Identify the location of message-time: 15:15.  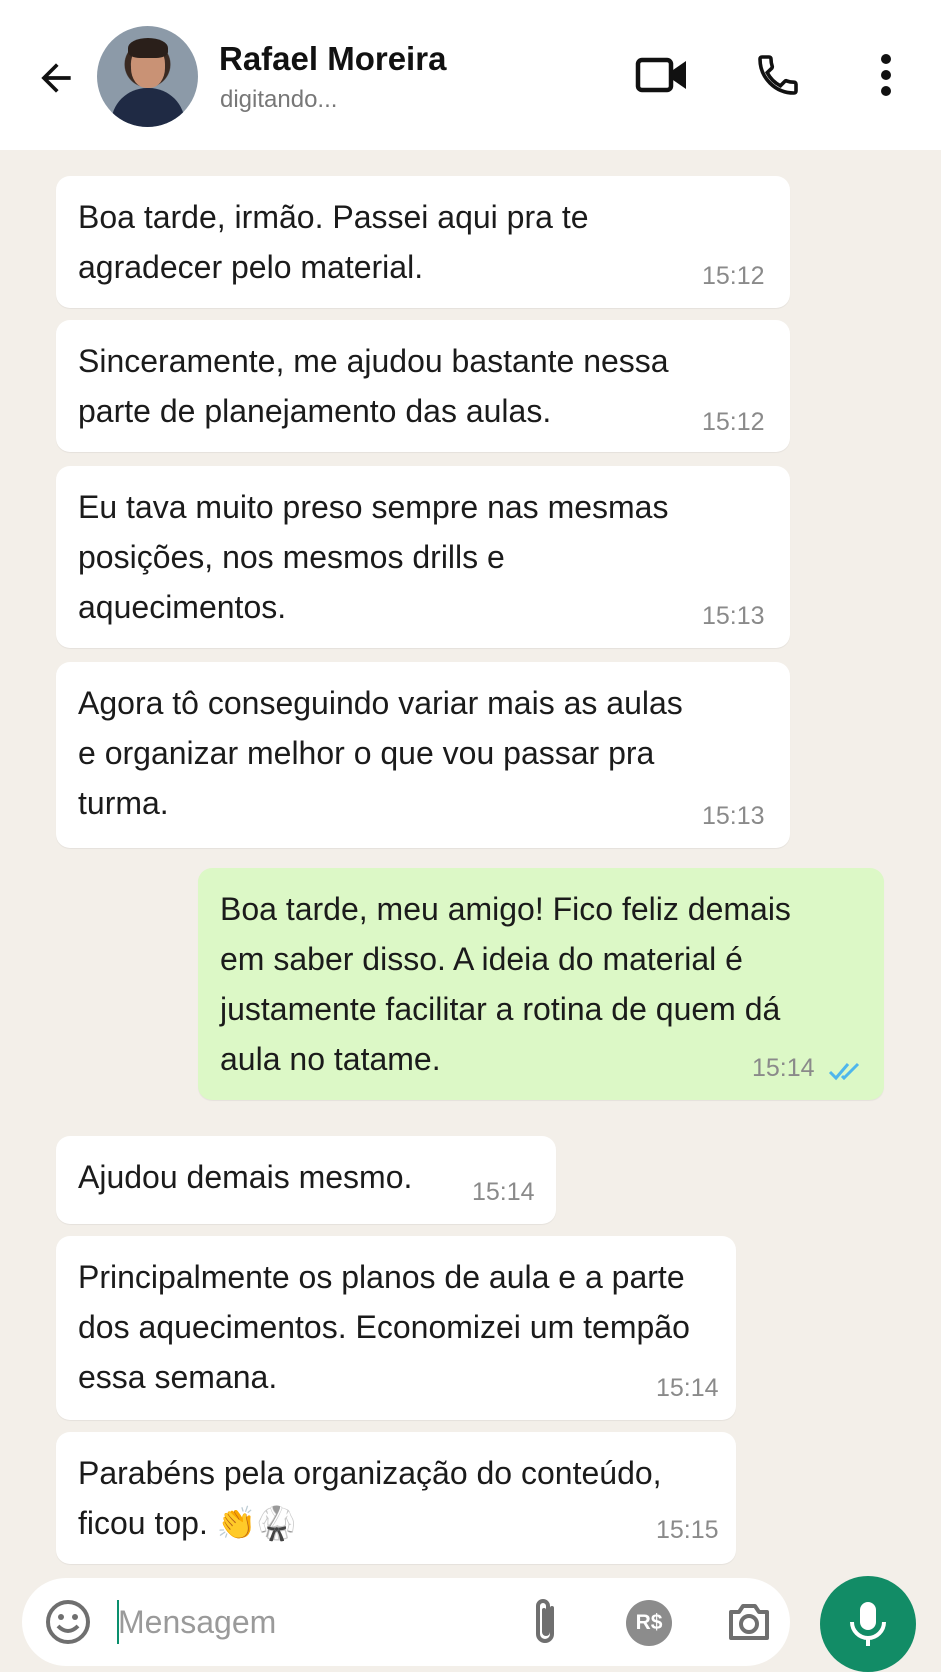
(687, 1530).